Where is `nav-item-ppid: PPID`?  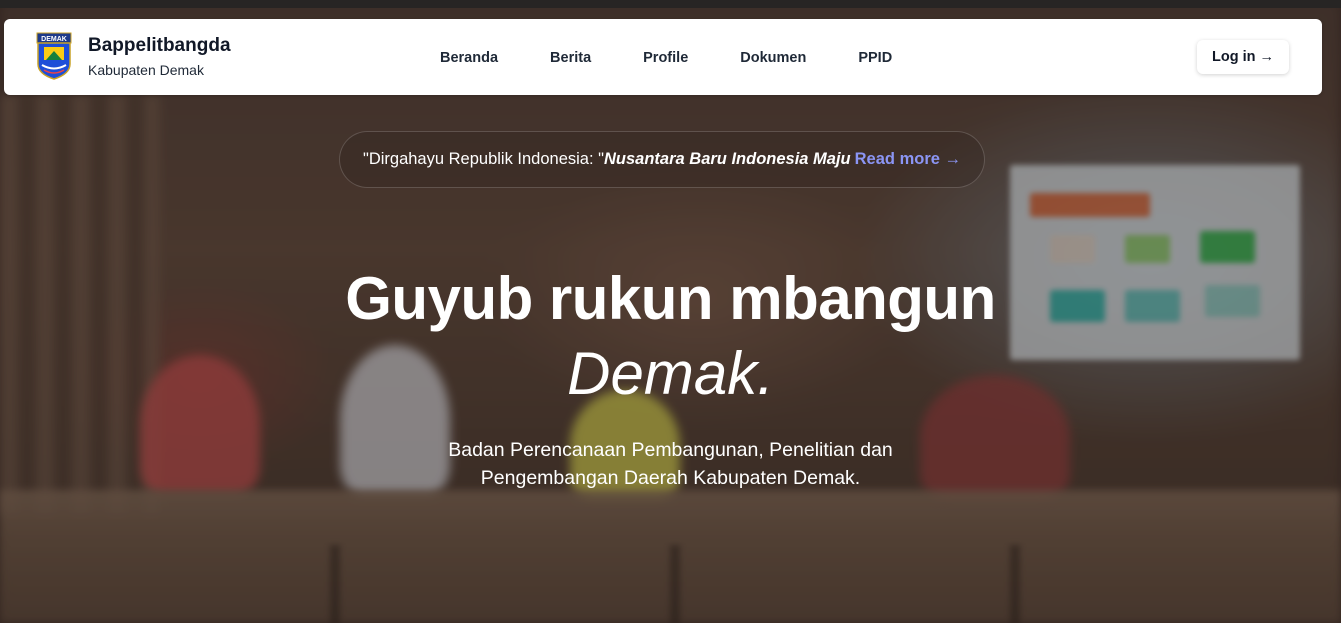
nav-item-ppid: PPID is located at coordinates (875, 58).